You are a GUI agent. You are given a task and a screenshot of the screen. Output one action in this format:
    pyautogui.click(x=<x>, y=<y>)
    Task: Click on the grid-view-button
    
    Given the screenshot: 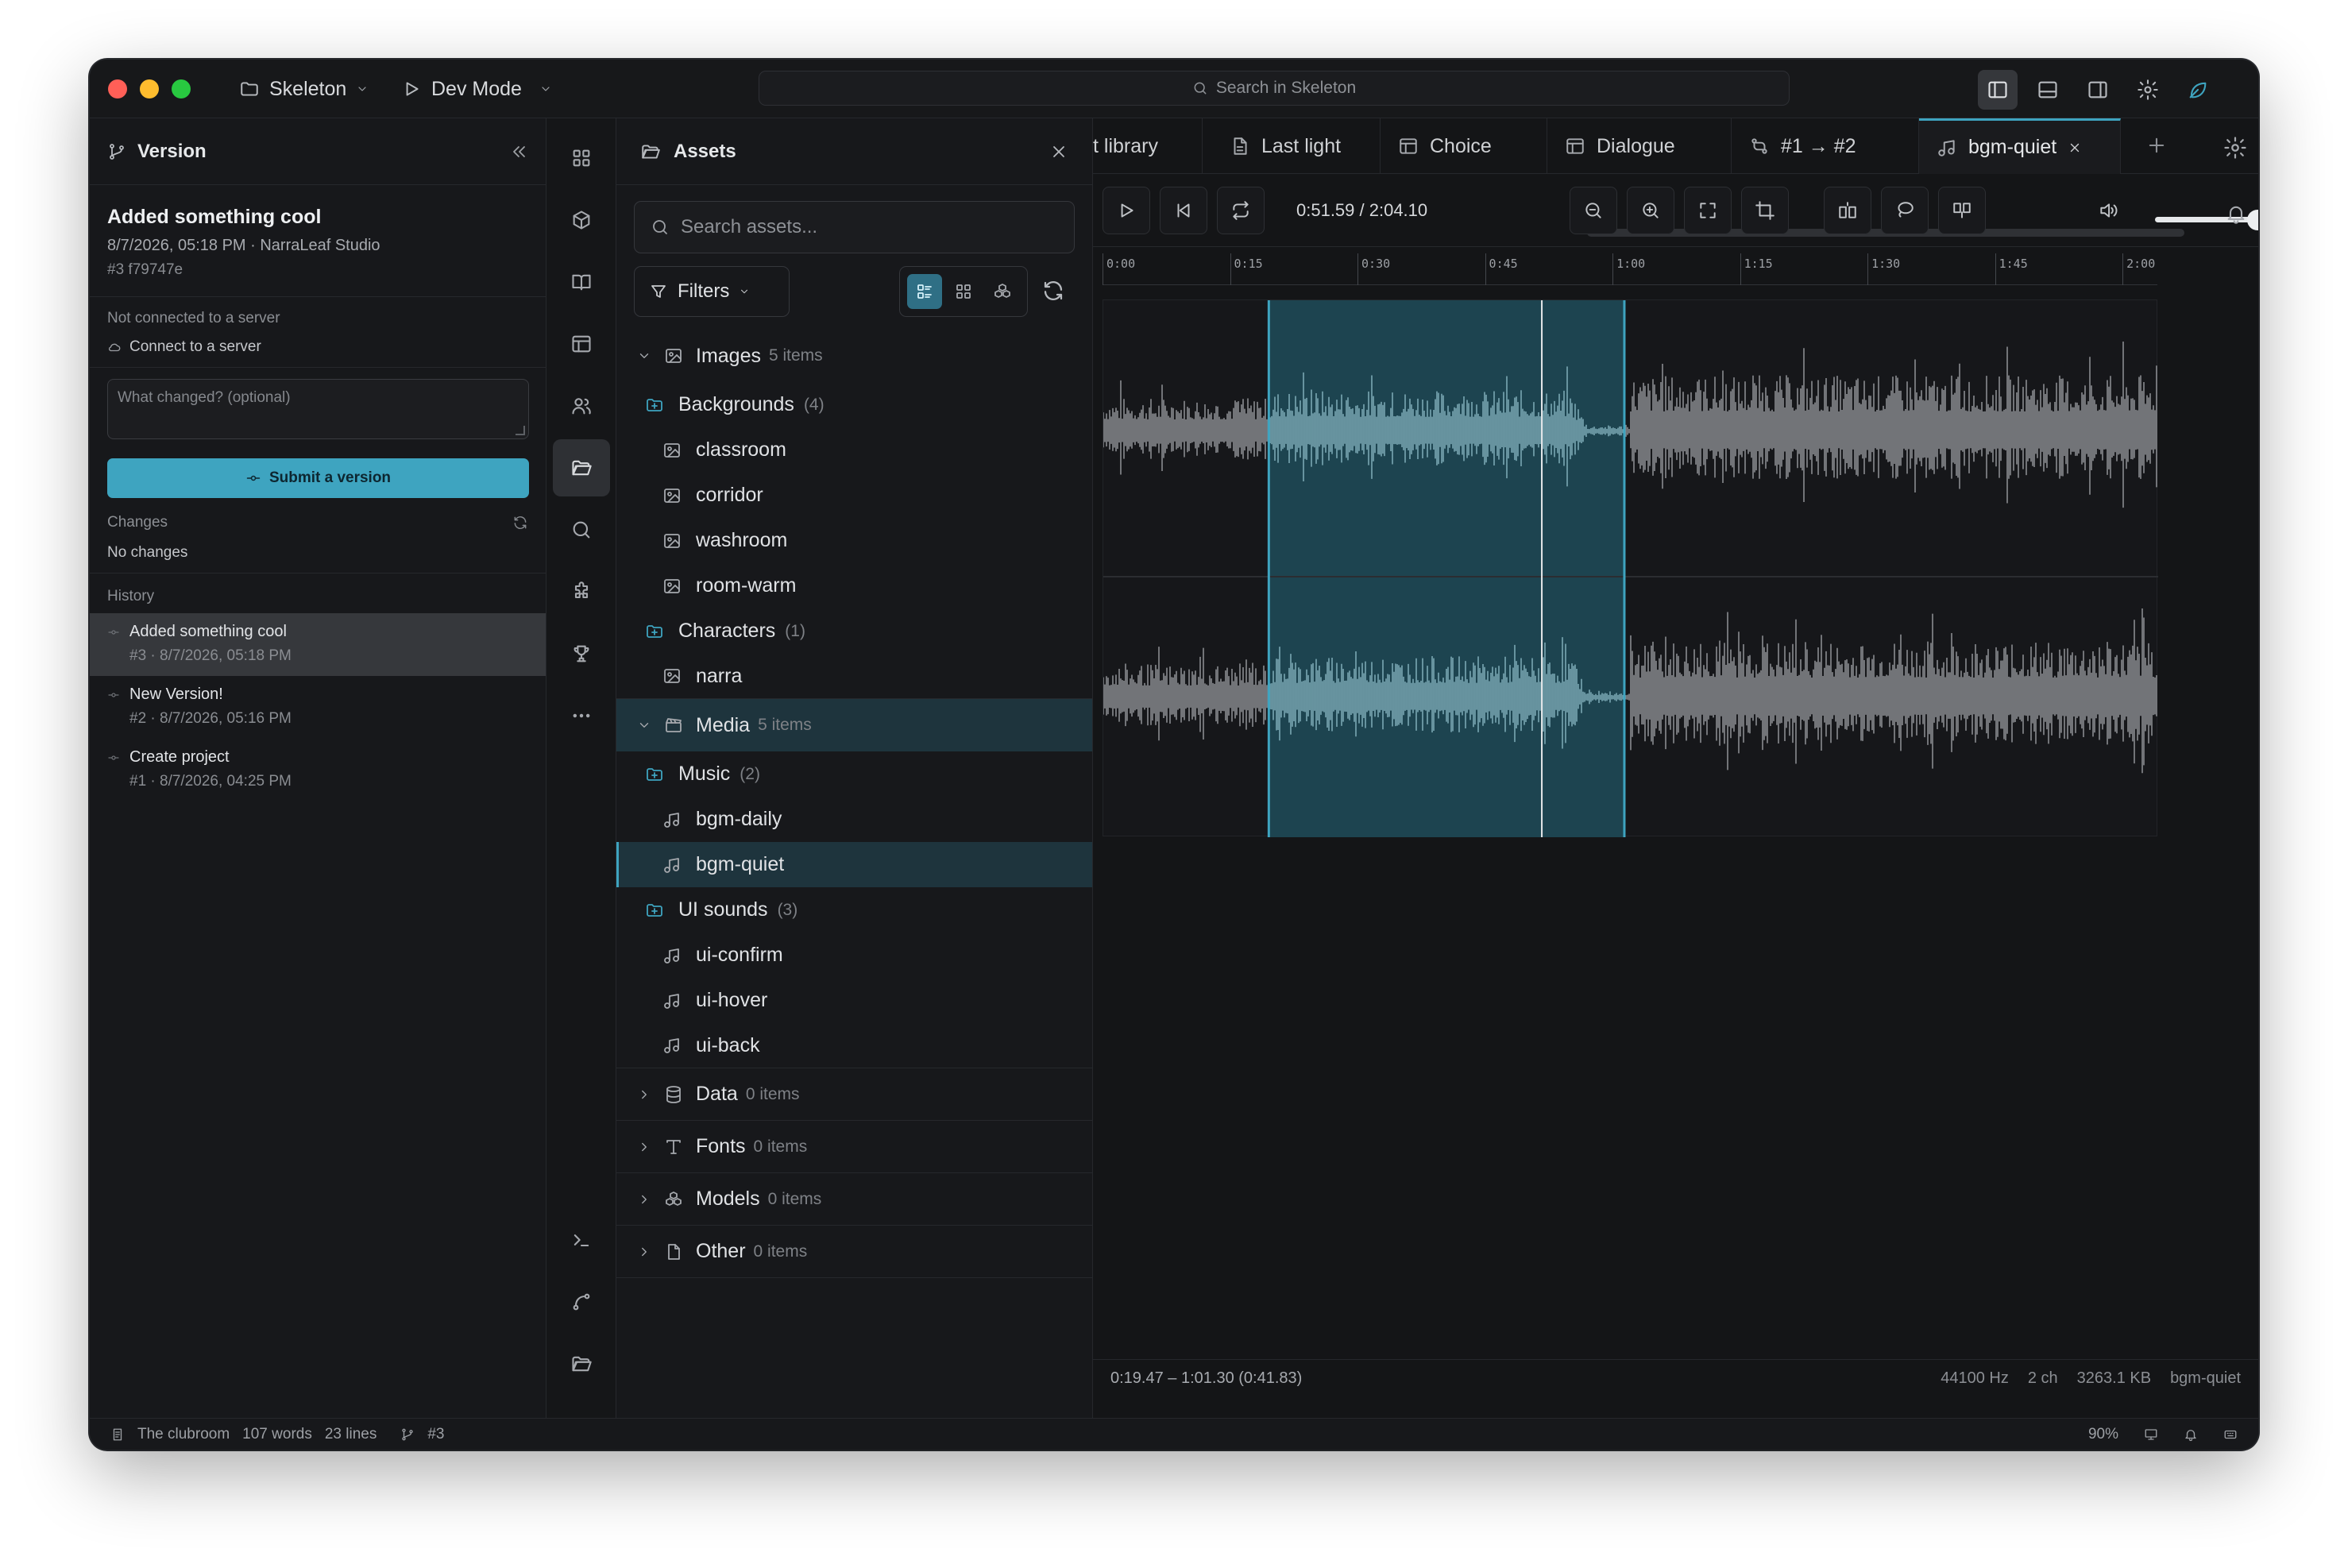 What is the action you would take?
    pyautogui.click(x=963, y=291)
    